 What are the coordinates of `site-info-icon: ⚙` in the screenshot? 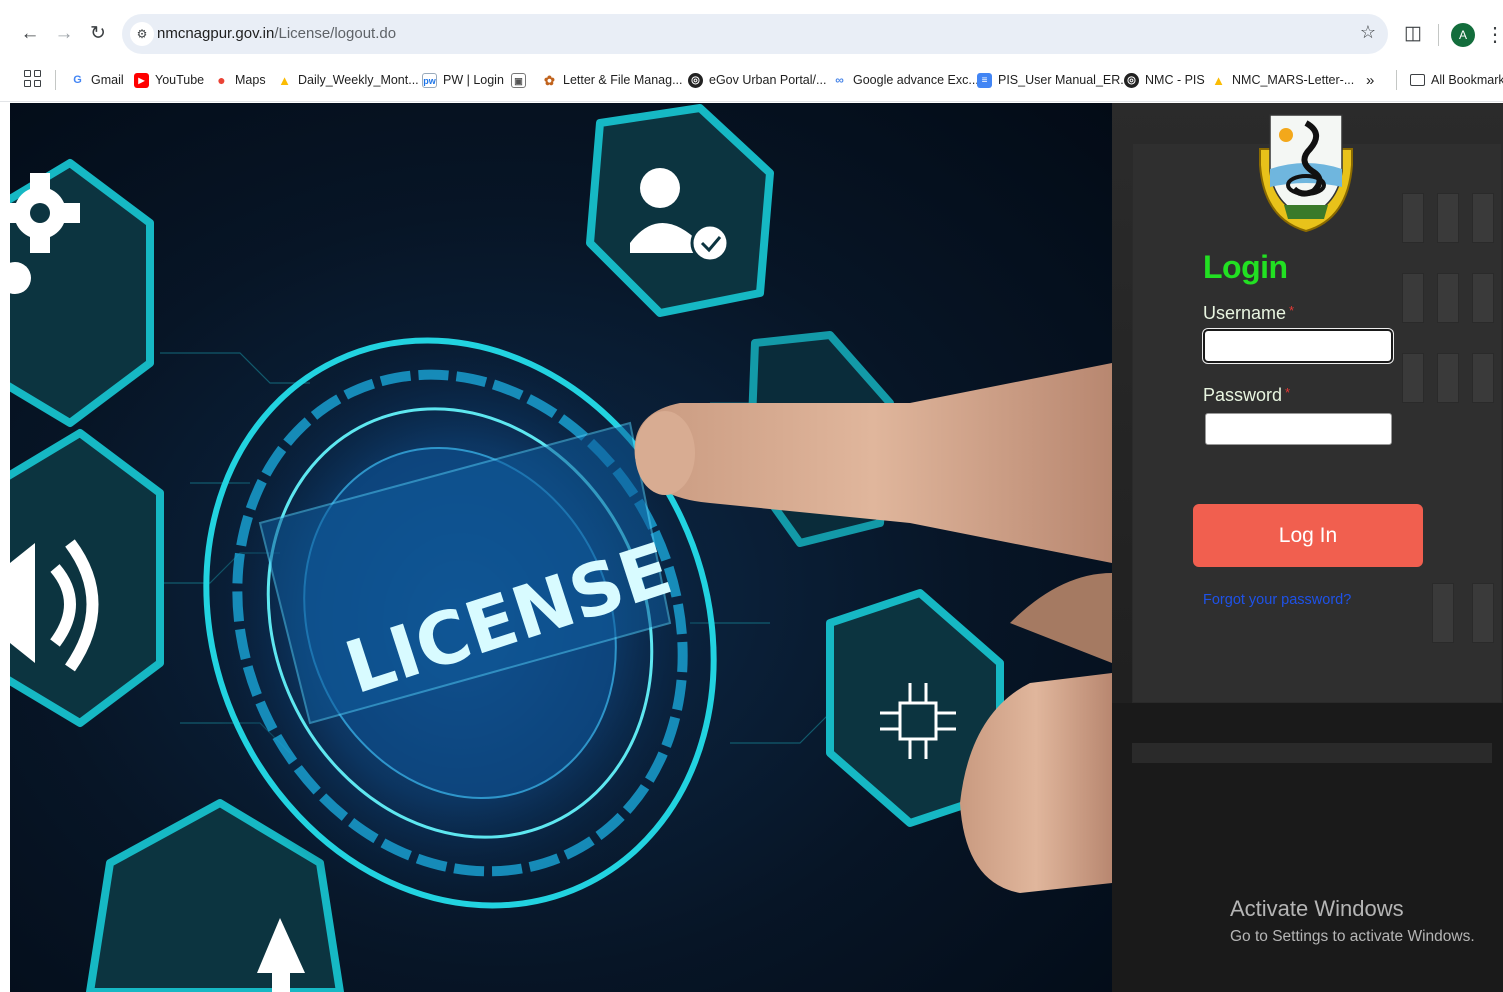 It's located at (142, 34).